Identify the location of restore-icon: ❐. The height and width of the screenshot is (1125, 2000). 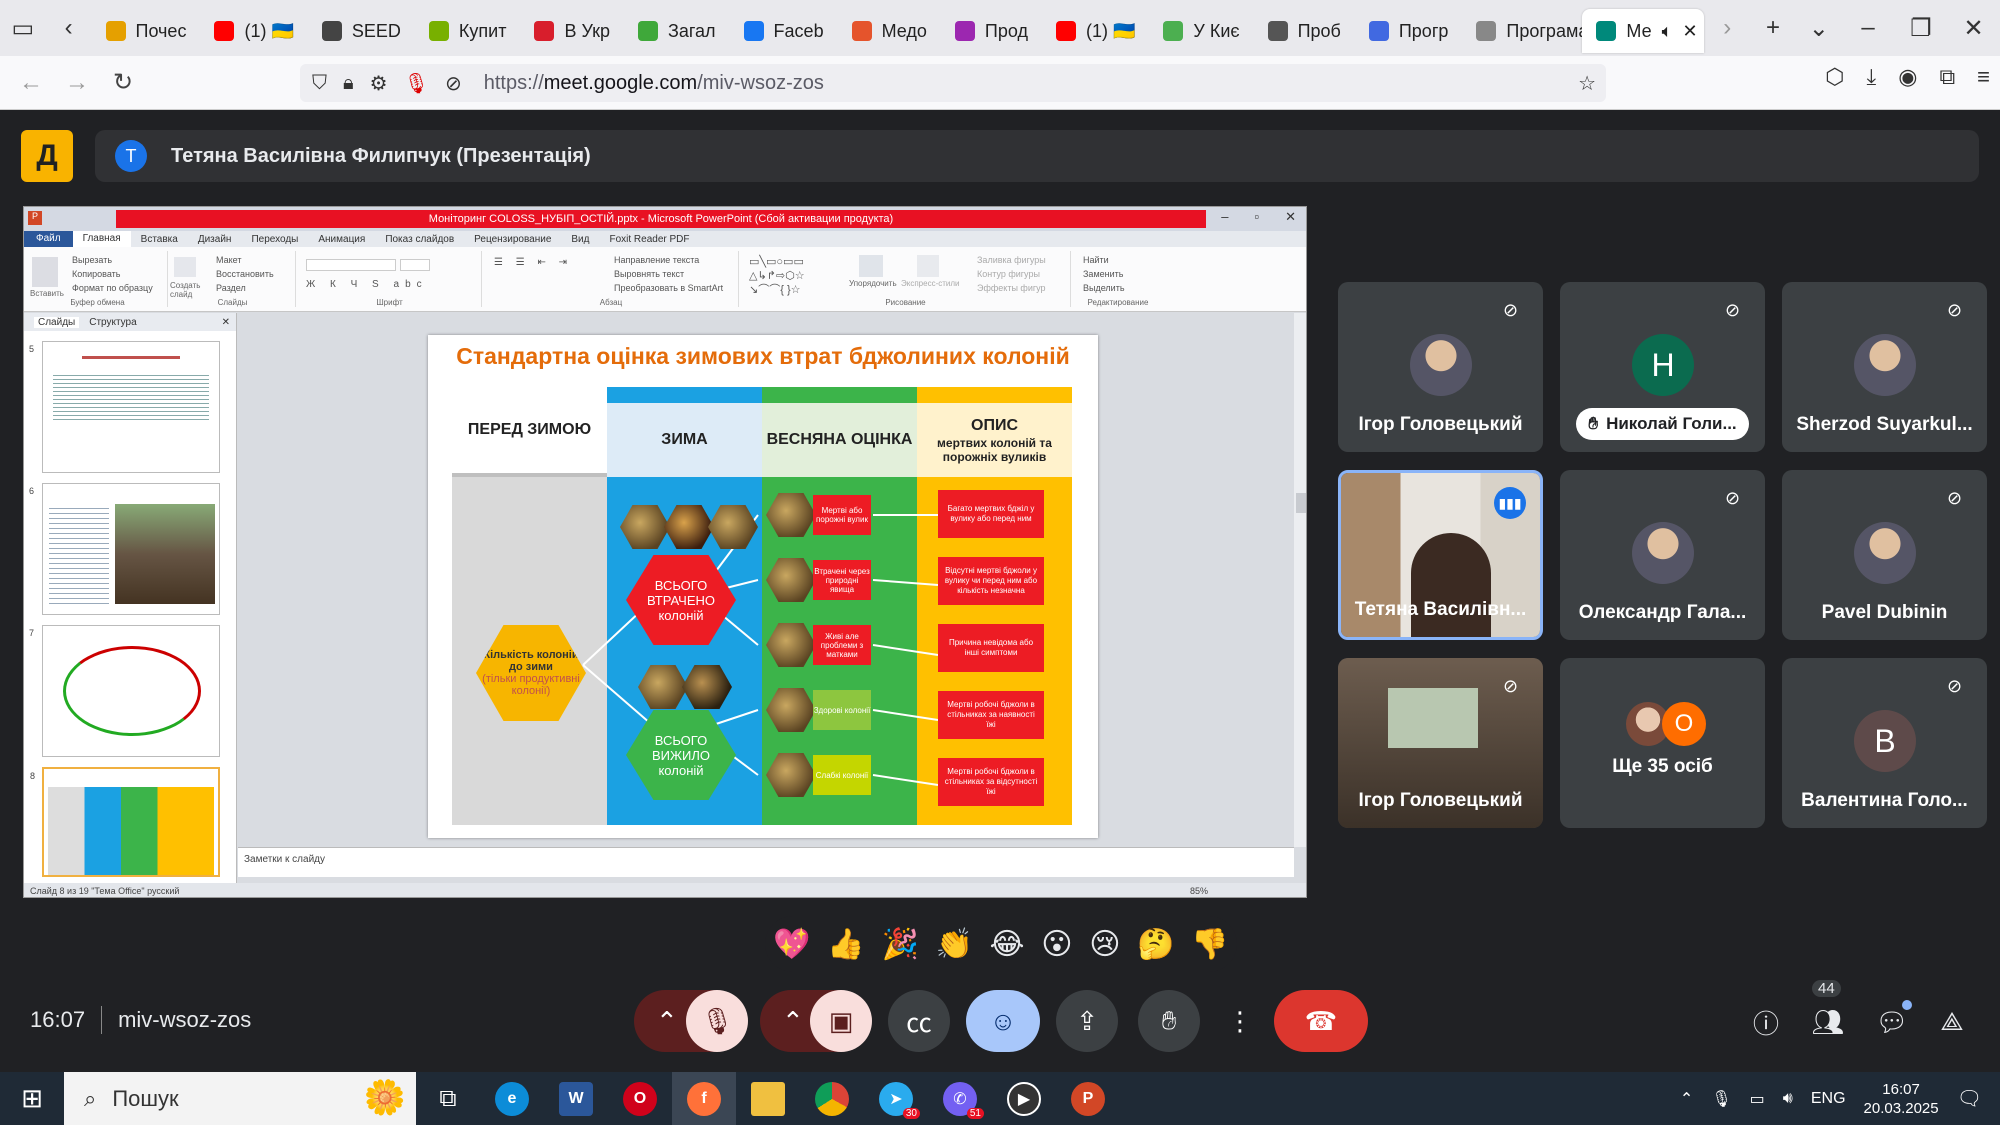
(1920, 28).